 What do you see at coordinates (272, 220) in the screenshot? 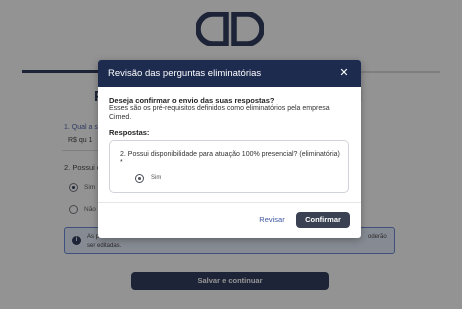
I see `revisar-button: Revisar` at bounding box center [272, 220].